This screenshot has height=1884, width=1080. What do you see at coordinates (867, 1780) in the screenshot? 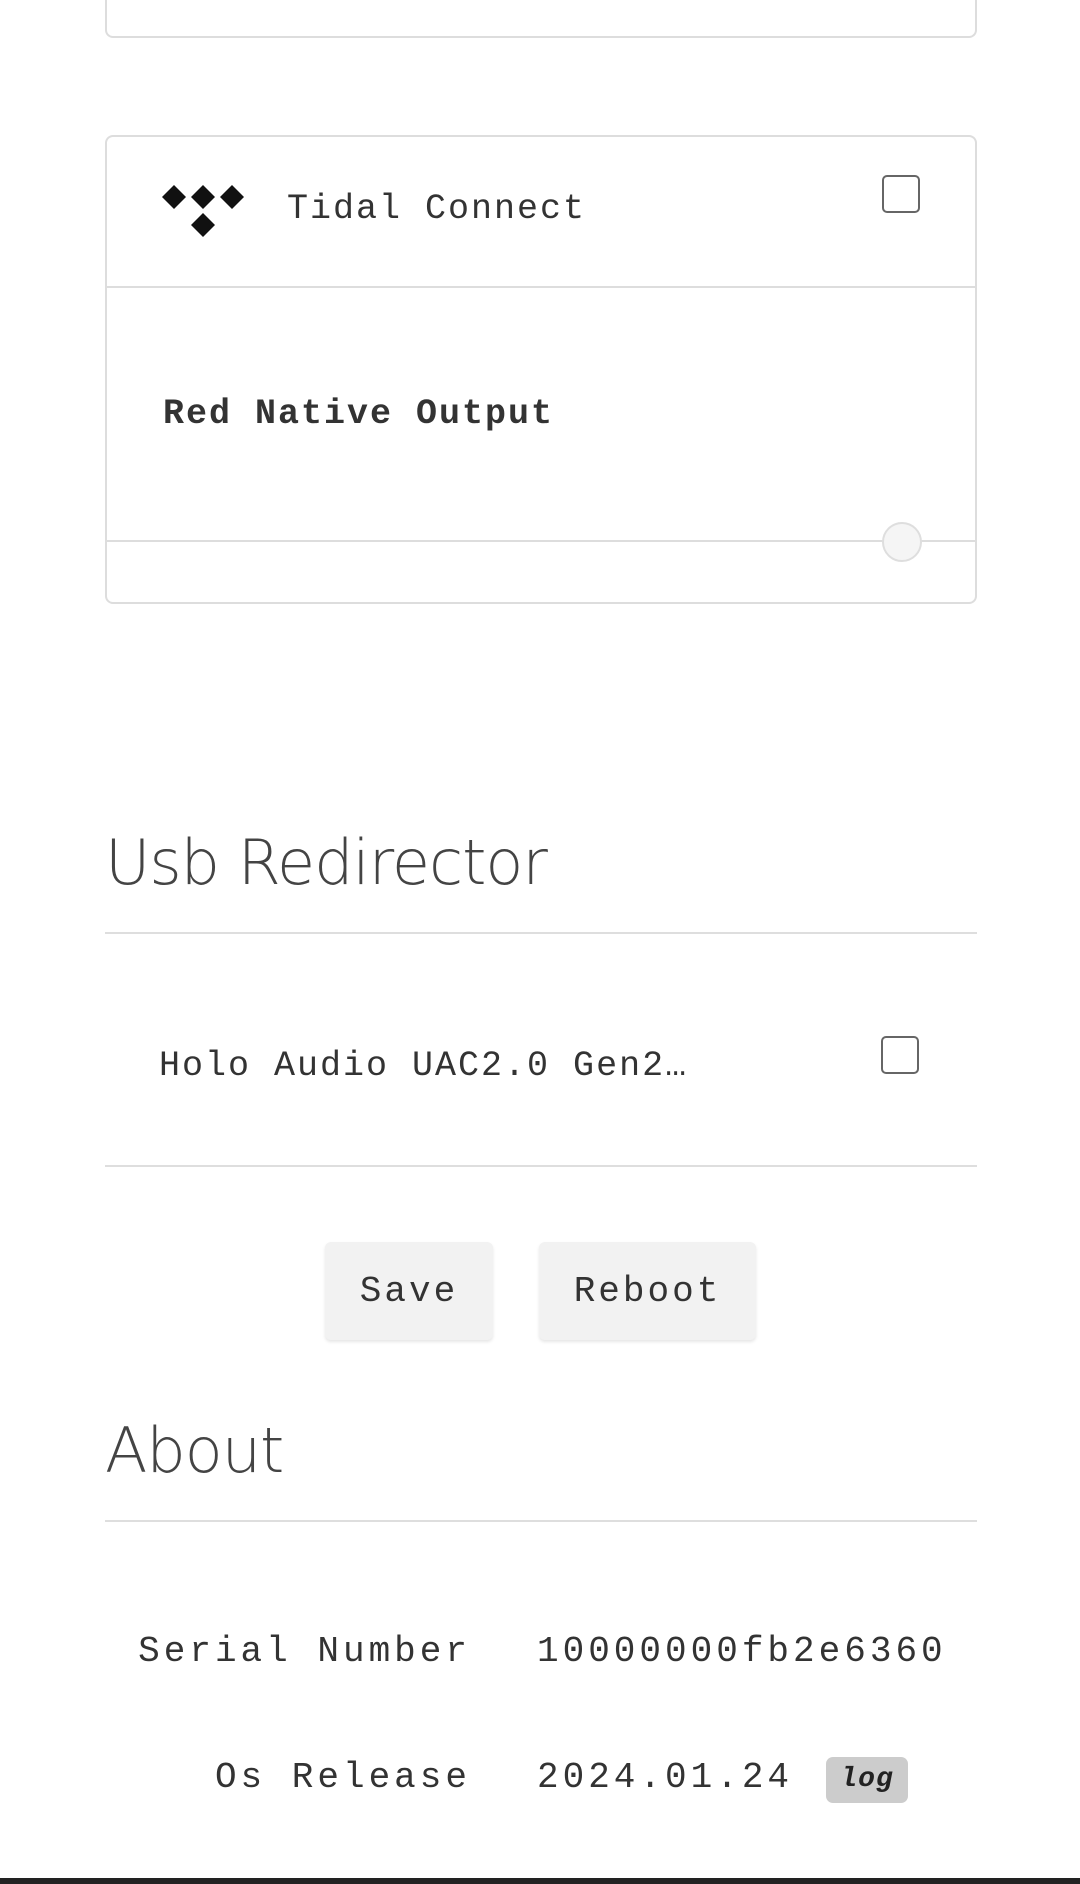
I see `log-link: log` at bounding box center [867, 1780].